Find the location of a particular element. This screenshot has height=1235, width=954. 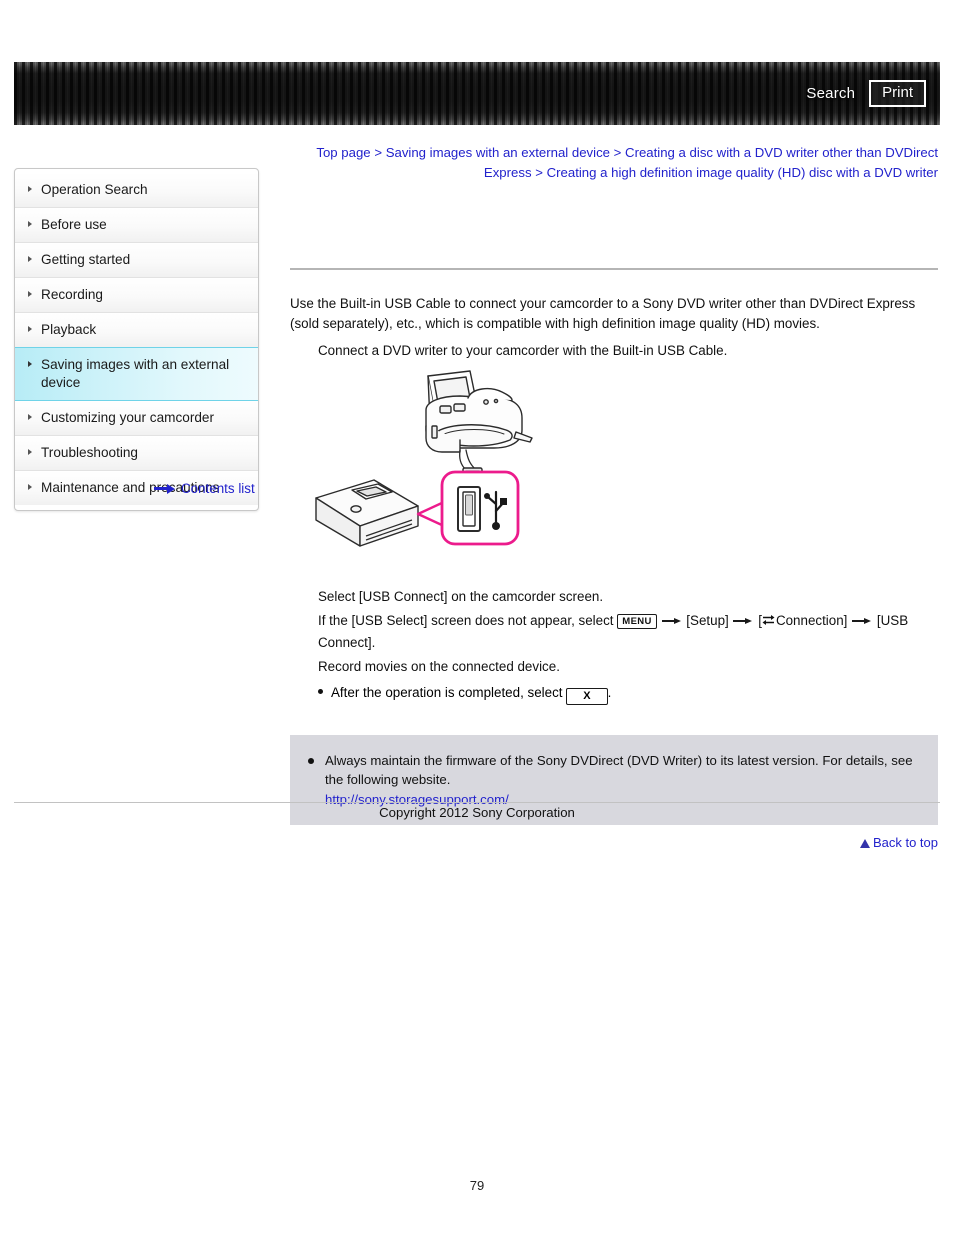

header-tools: Search Print is located at coordinates (866, 93).